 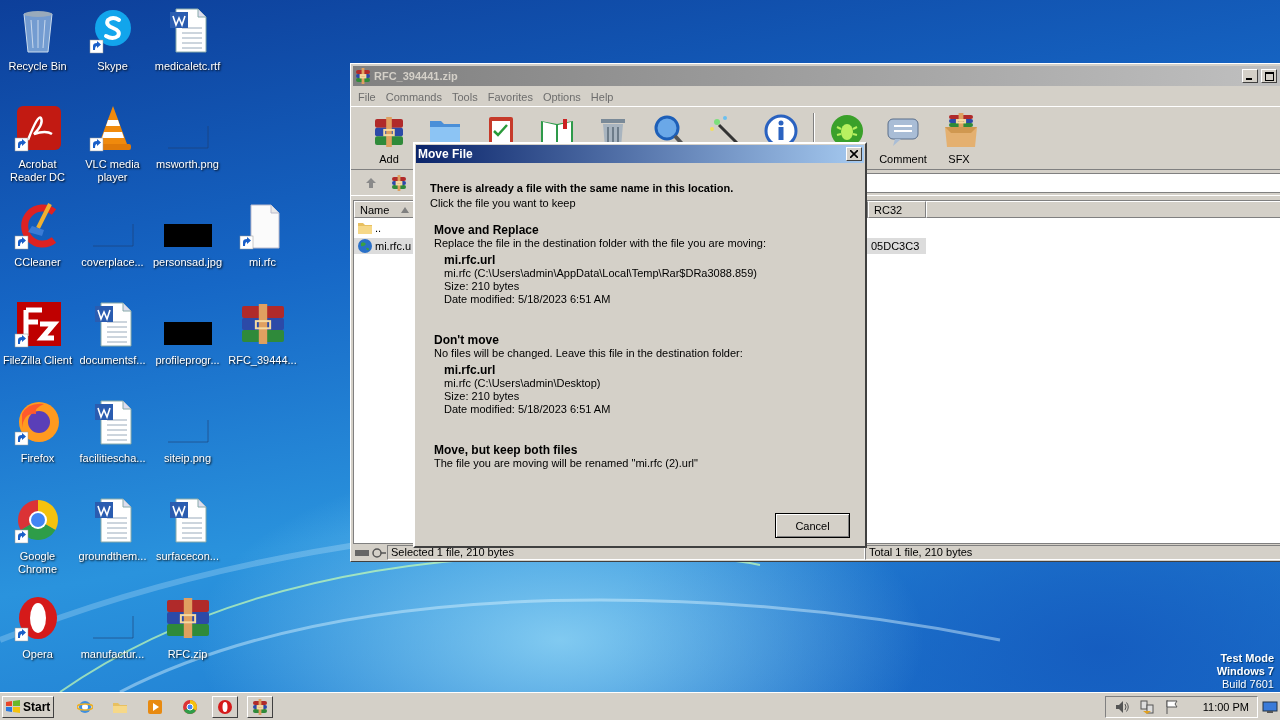 I want to click on option-description: Replace the file in the destination folder with the file you are moving:, so click(x=601, y=243).